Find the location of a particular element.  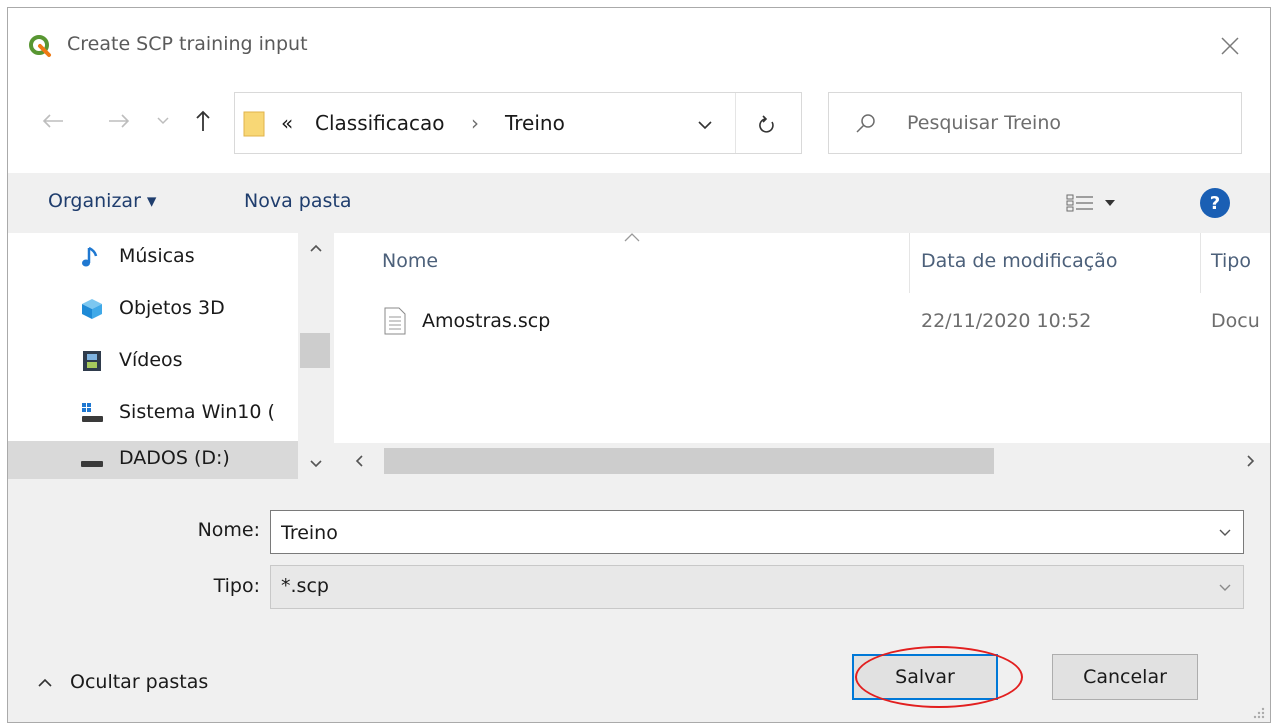

hide-folders-label: Ocultar pastas is located at coordinates (139, 682).